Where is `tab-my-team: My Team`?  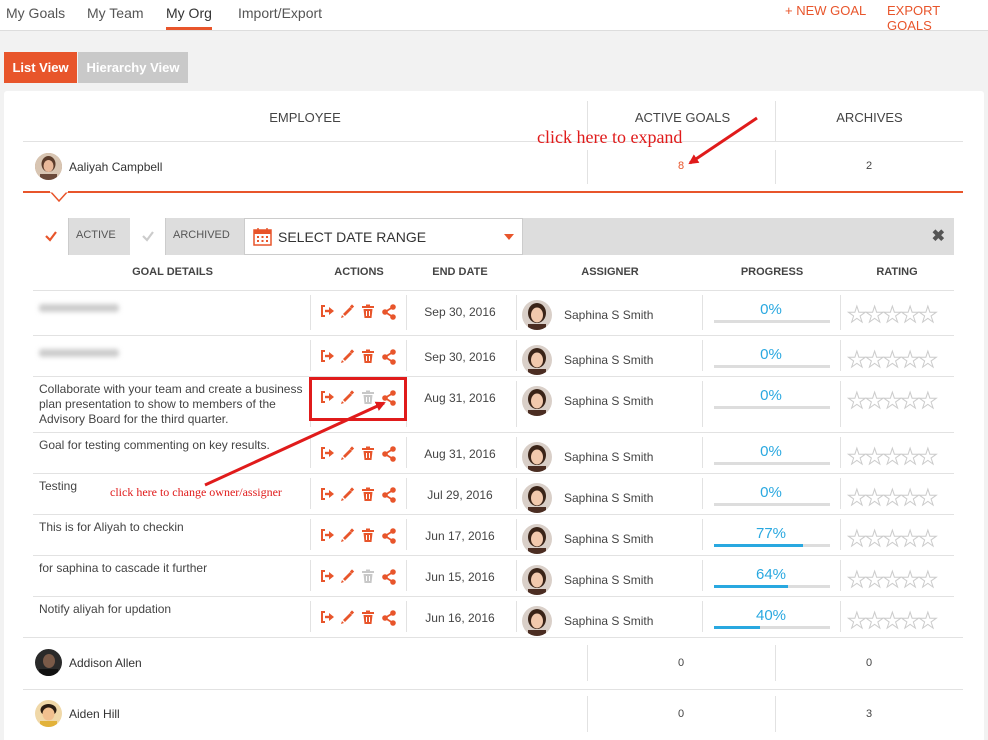
tab-my-team: My Team is located at coordinates (115, 16).